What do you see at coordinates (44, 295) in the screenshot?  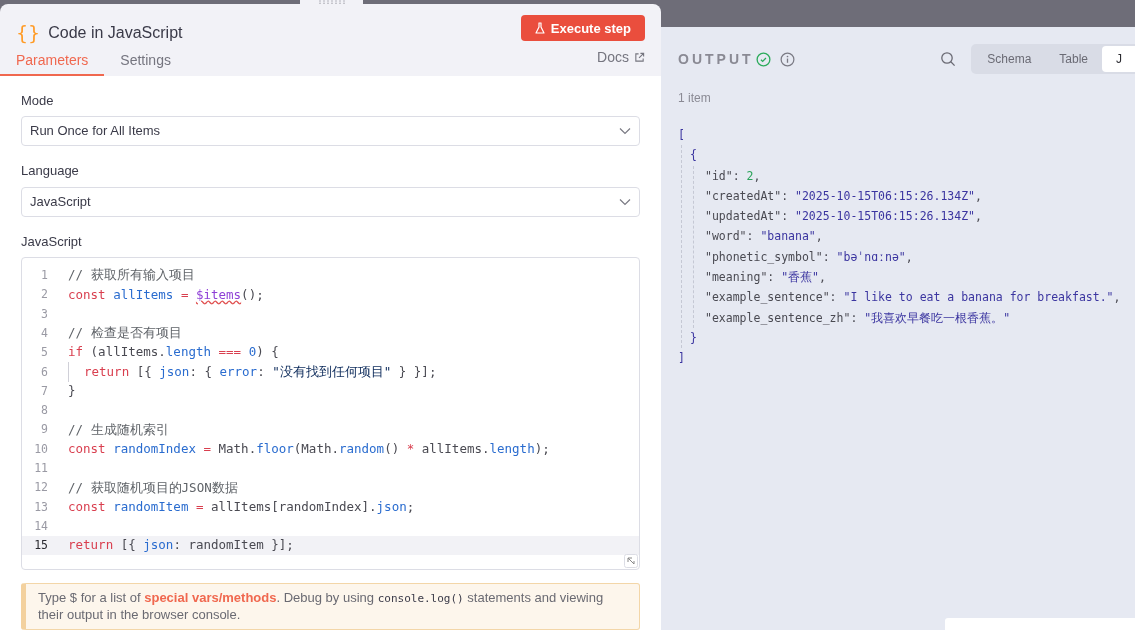 I see `line-number: 2` at bounding box center [44, 295].